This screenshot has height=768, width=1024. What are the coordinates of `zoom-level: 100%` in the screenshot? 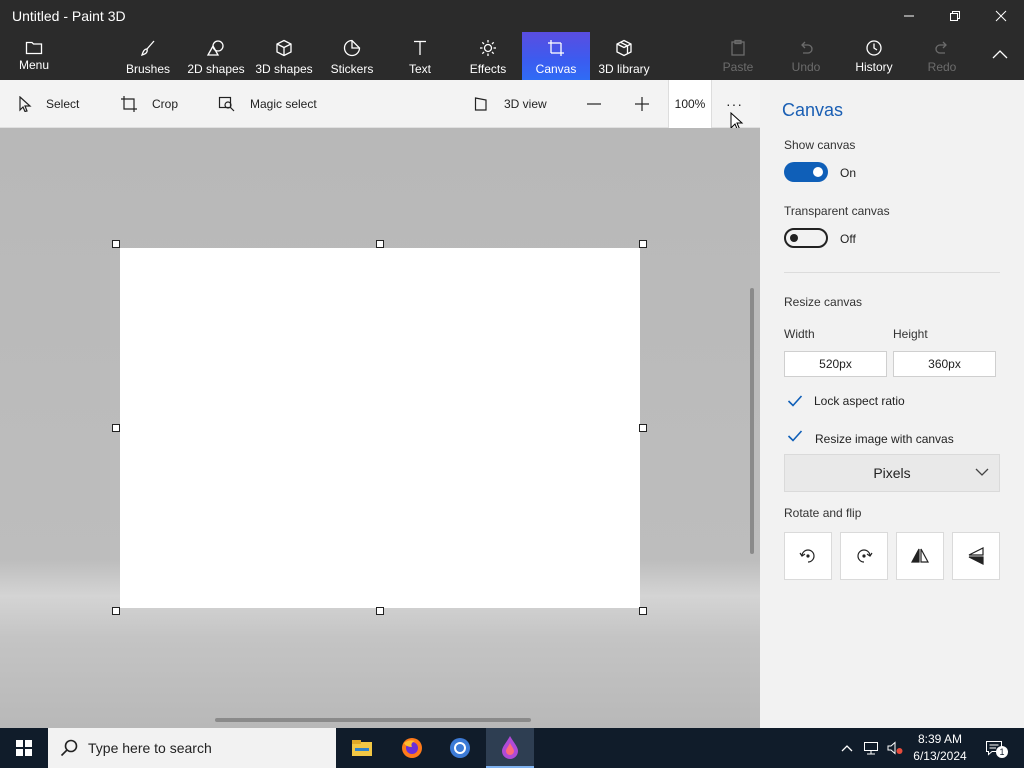 It's located at (690, 104).